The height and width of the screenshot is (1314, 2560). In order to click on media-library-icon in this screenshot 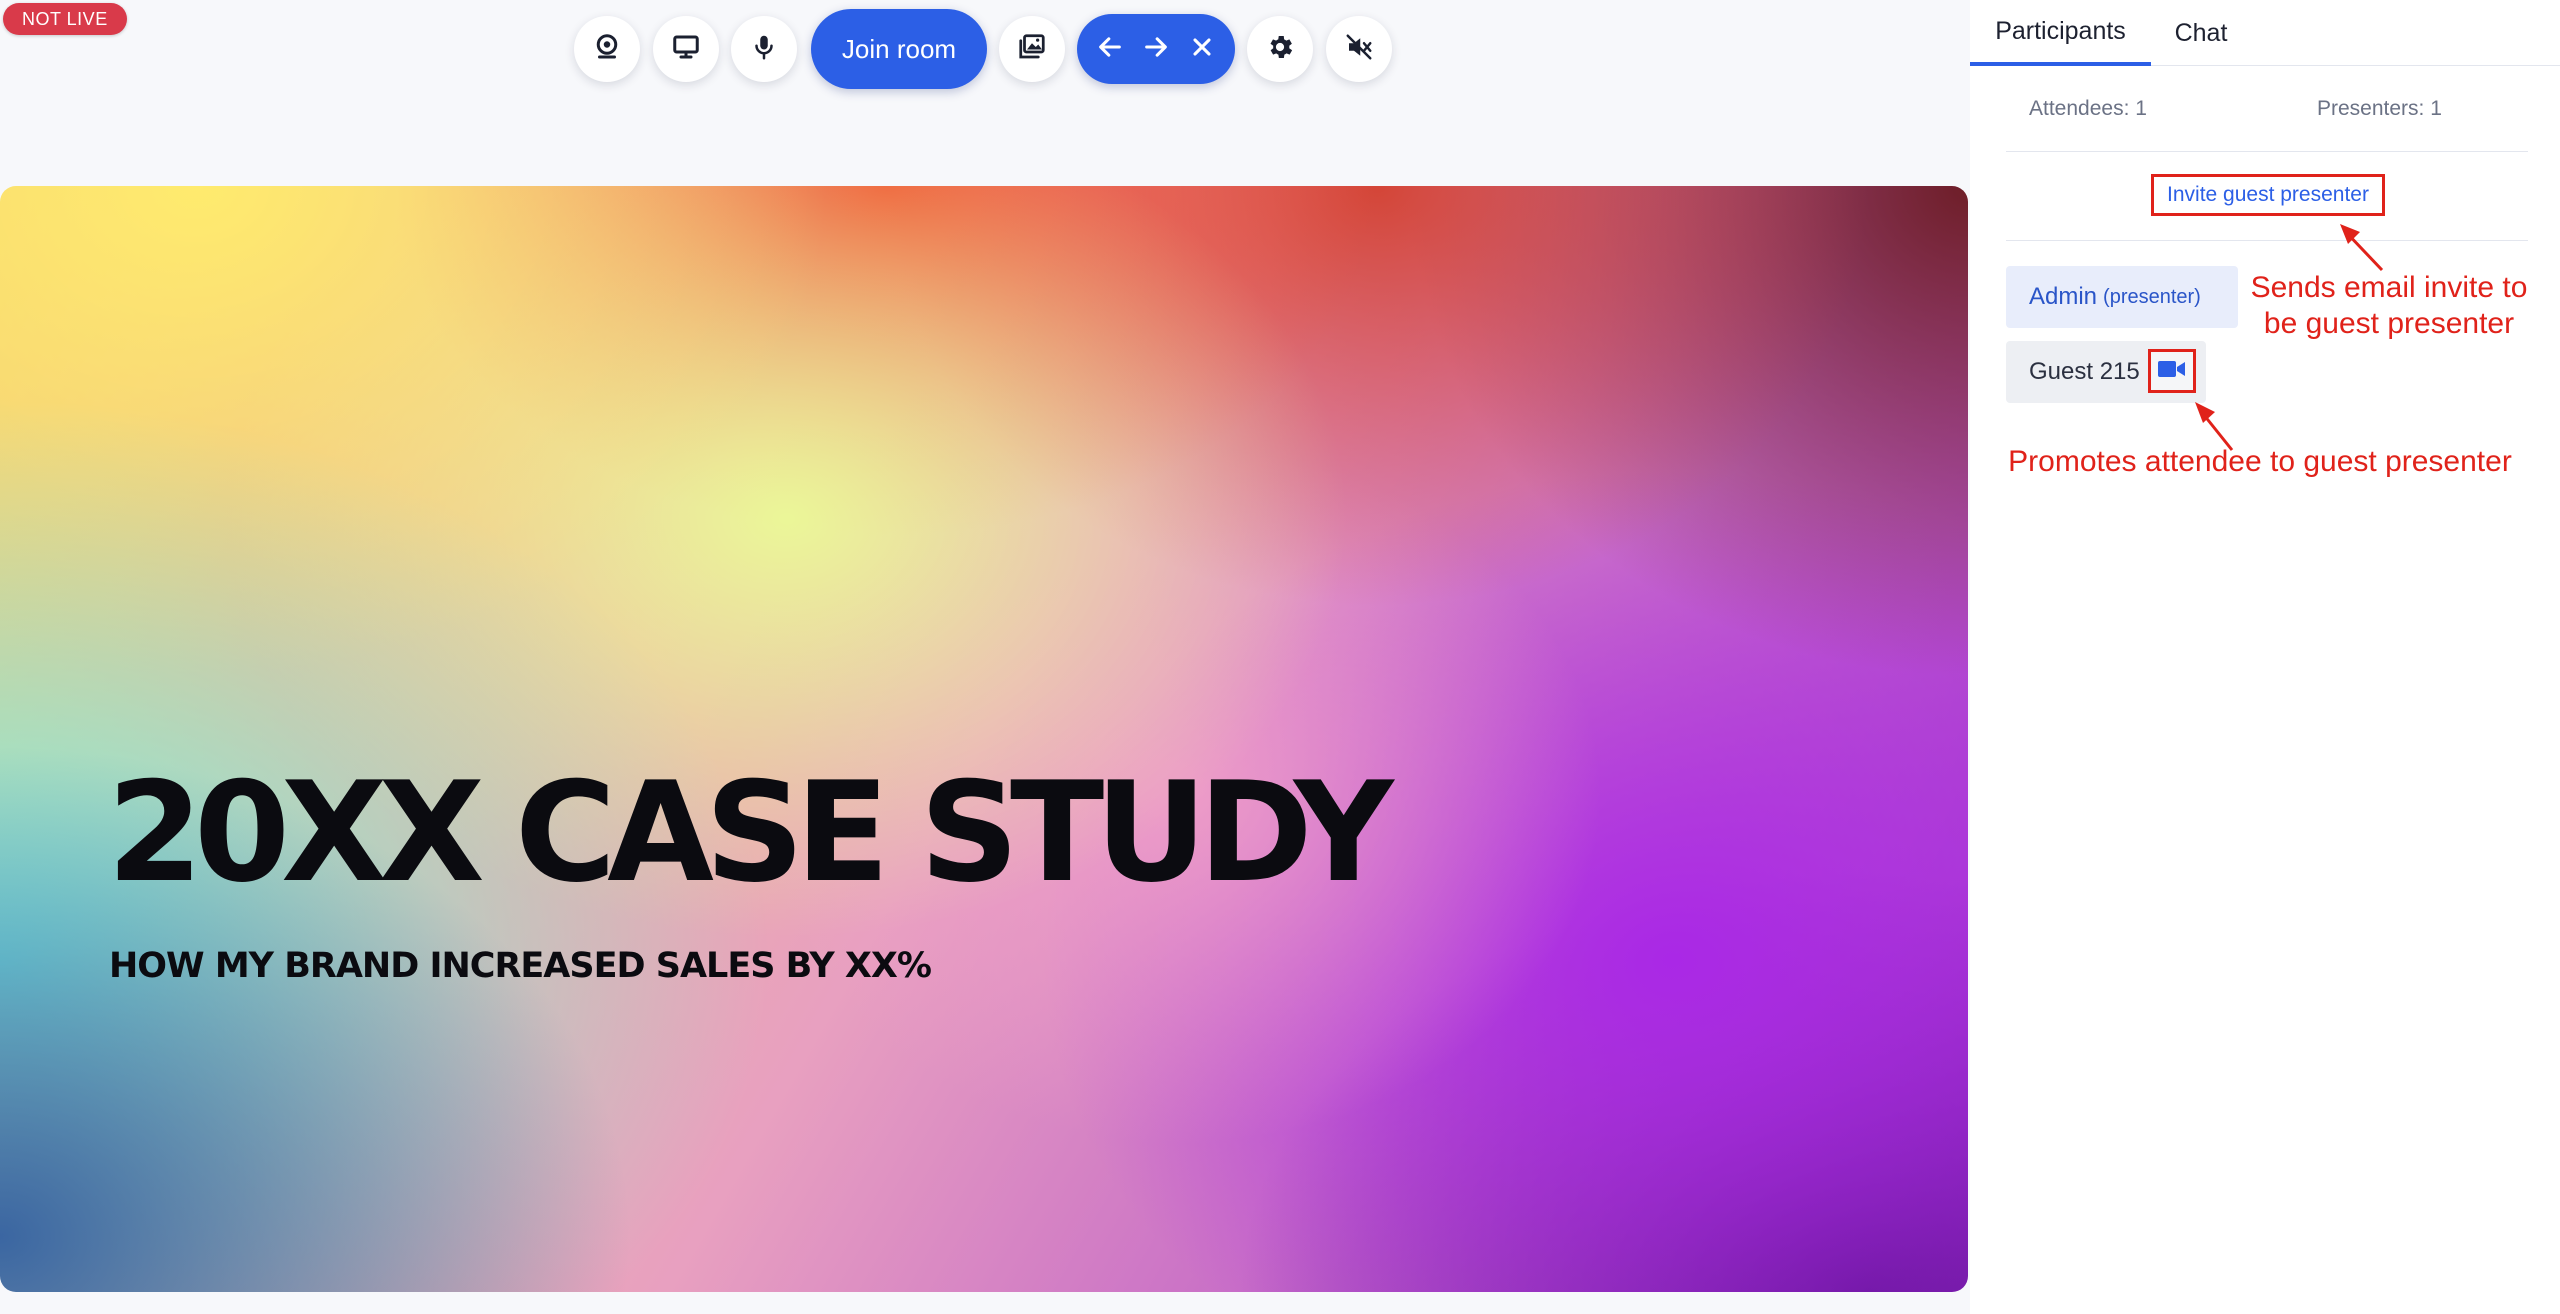, I will do `click(1032, 49)`.